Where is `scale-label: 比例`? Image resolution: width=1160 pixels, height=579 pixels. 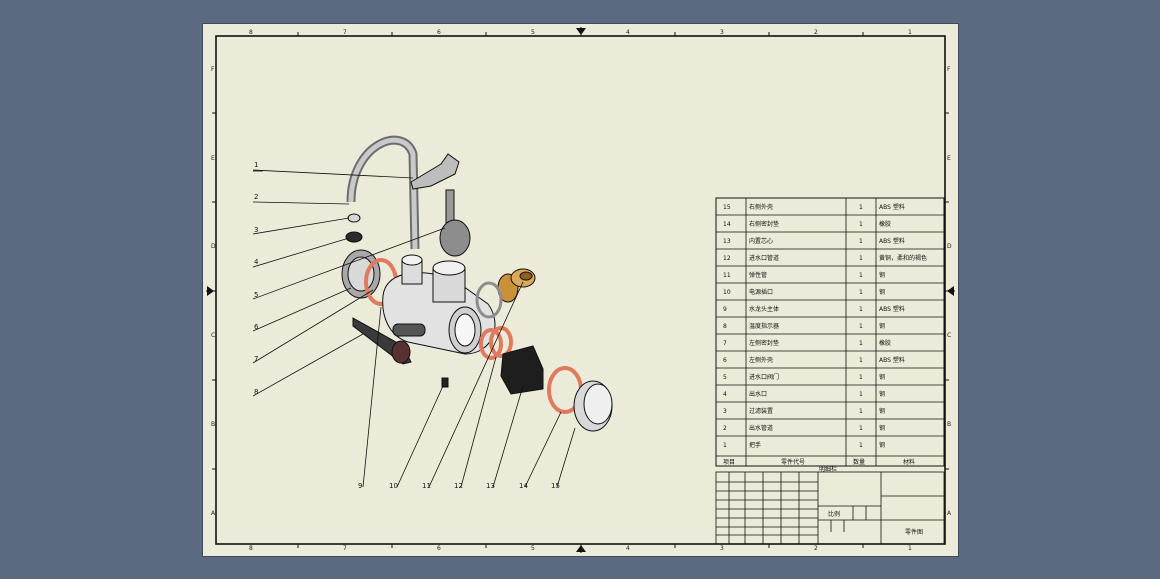
scale-label: 比例 is located at coordinates (834, 514).